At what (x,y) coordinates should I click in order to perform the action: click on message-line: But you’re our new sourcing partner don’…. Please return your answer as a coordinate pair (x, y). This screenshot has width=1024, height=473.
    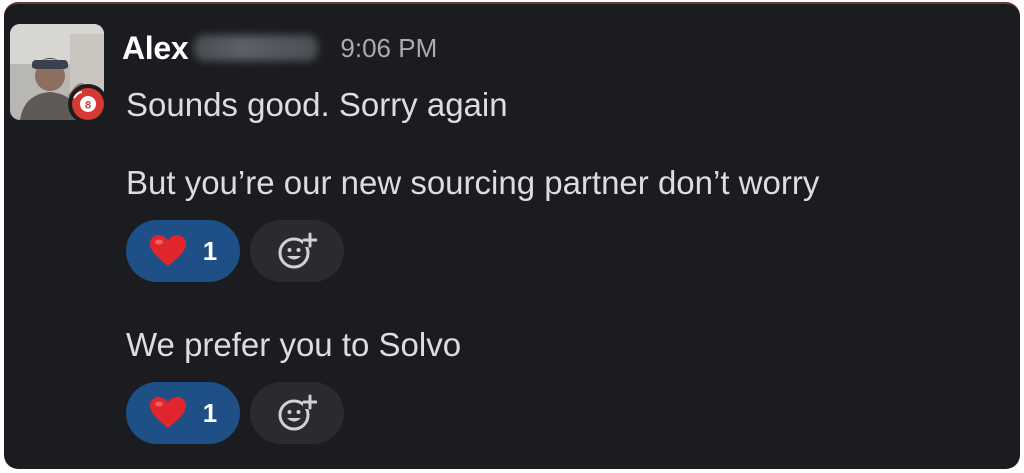
    Looking at the image, I should click on (473, 182).